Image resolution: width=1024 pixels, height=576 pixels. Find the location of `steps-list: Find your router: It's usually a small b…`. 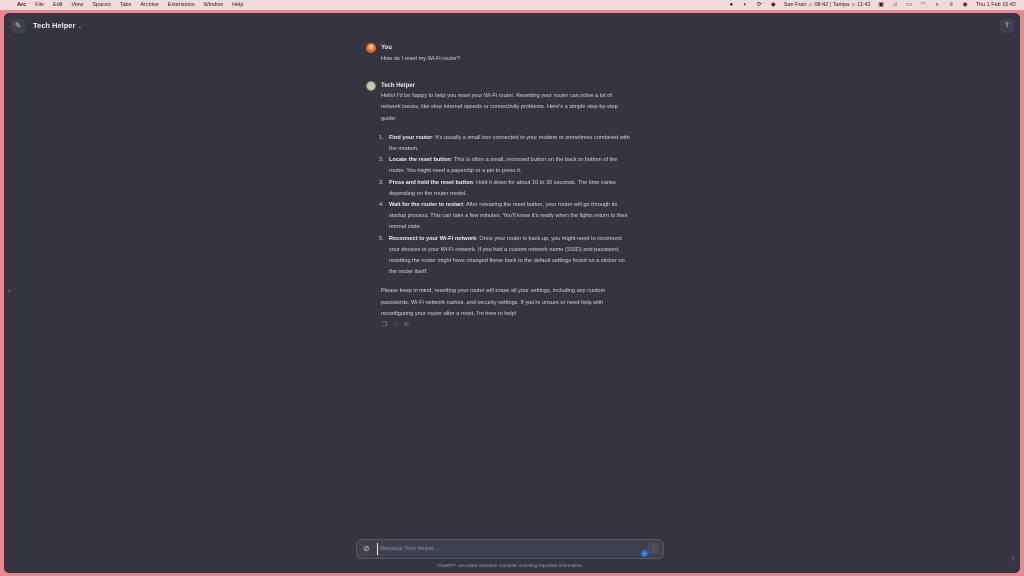

steps-list: Find your router: It's usually a small b… is located at coordinates (504, 206).